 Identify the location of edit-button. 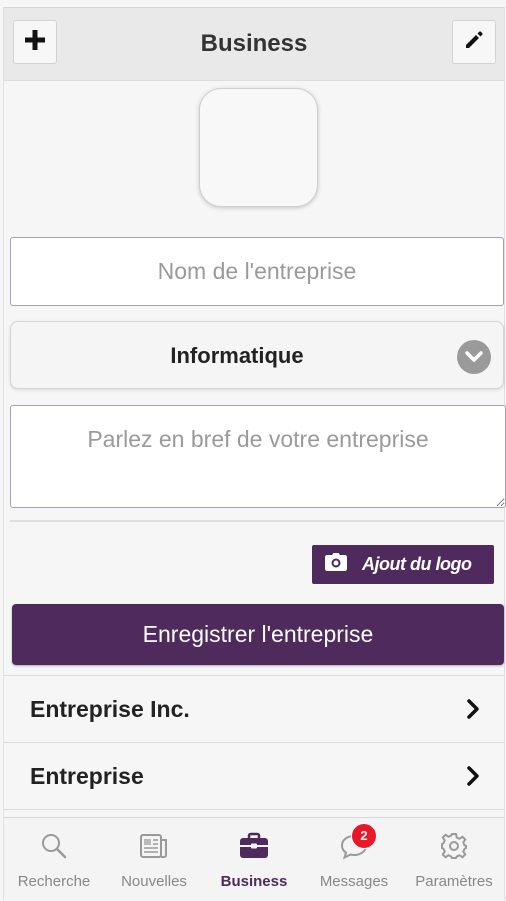
(474, 42).